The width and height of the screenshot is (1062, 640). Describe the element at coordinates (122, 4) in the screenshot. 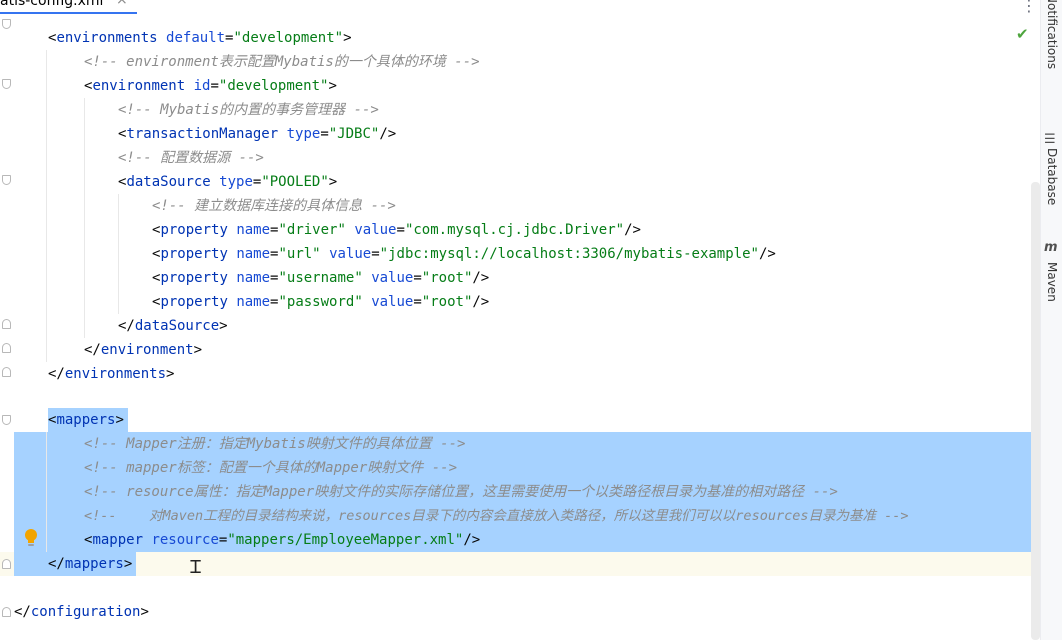

I see `close-icon: ×` at that location.